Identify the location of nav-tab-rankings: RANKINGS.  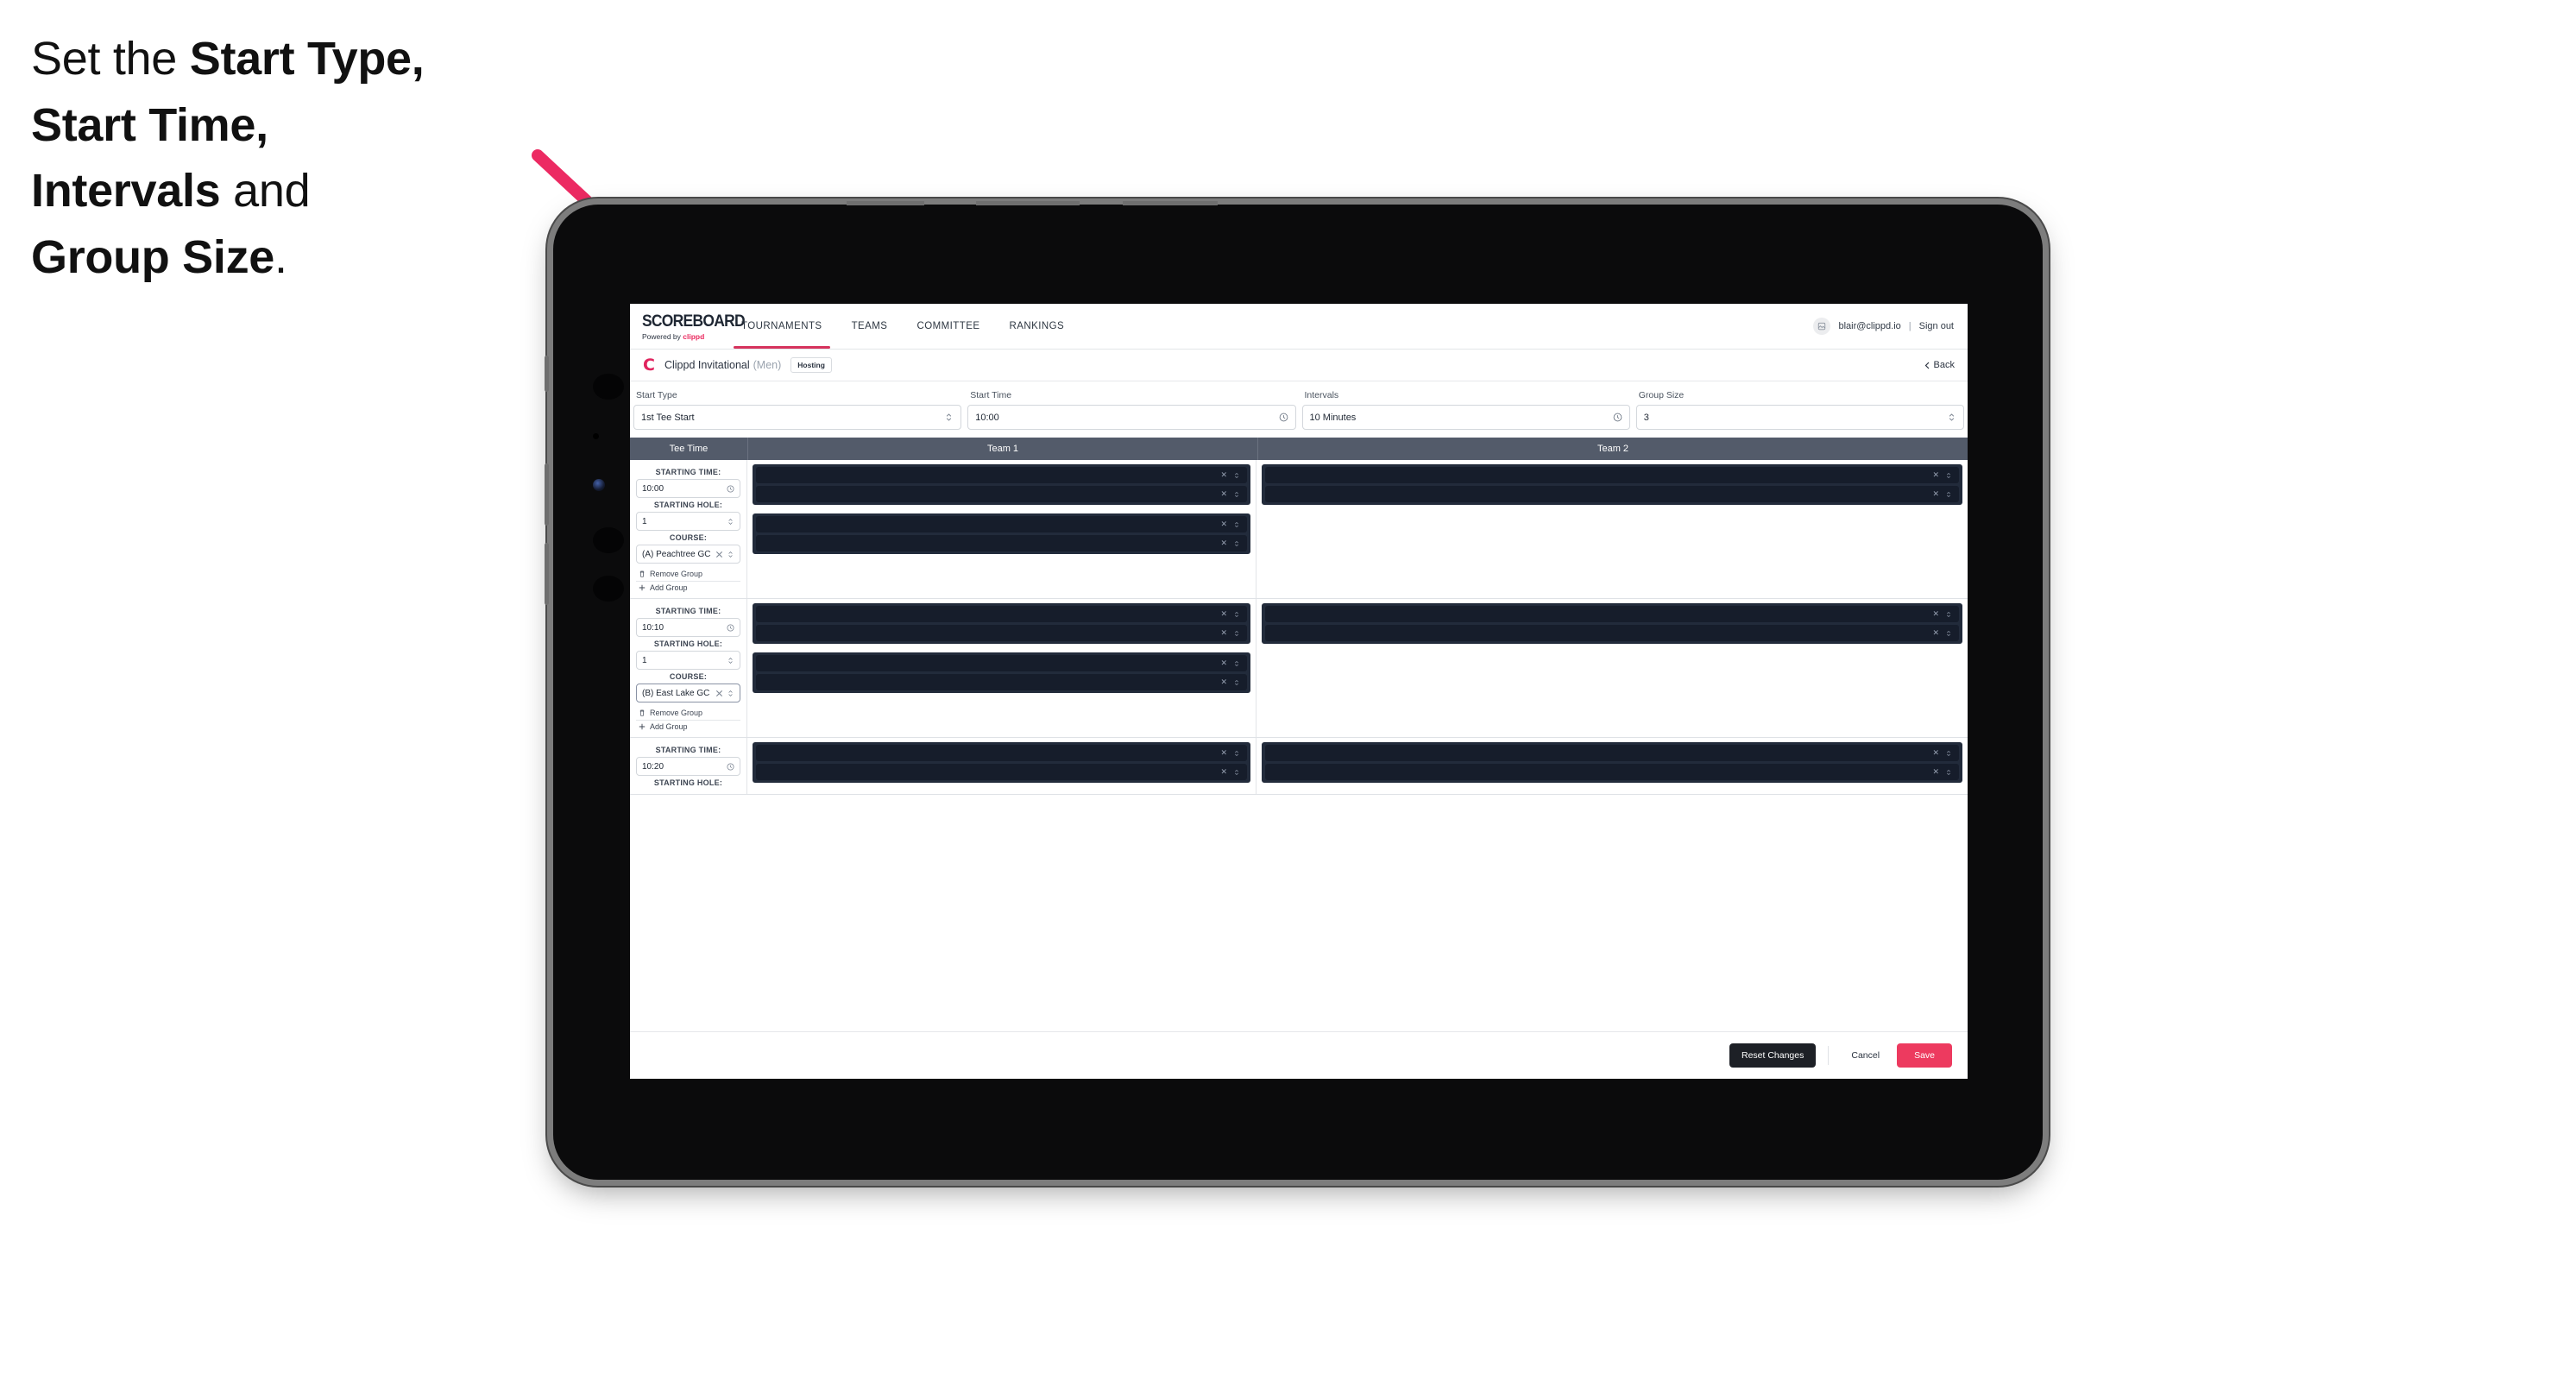
(1036, 327).